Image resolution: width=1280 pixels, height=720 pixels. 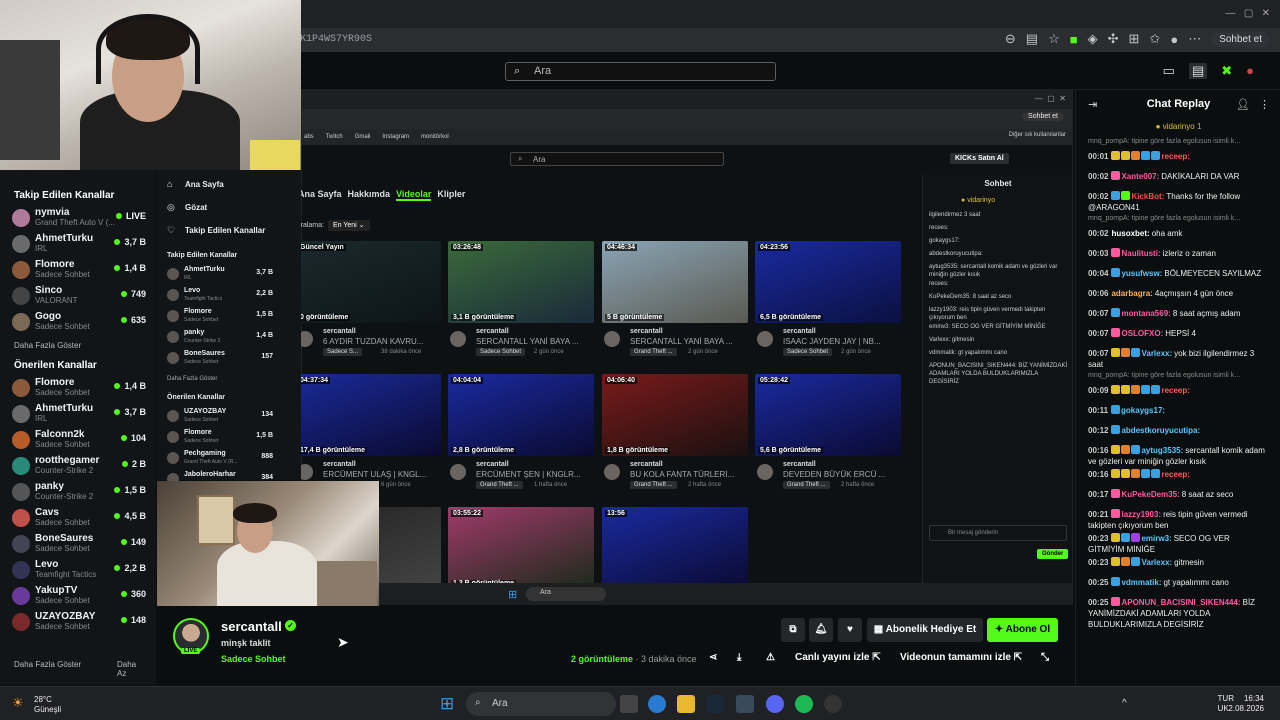 What do you see at coordinates (1226, 71) in the screenshot?
I see `kick-icon: ✖` at bounding box center [1226, 71].